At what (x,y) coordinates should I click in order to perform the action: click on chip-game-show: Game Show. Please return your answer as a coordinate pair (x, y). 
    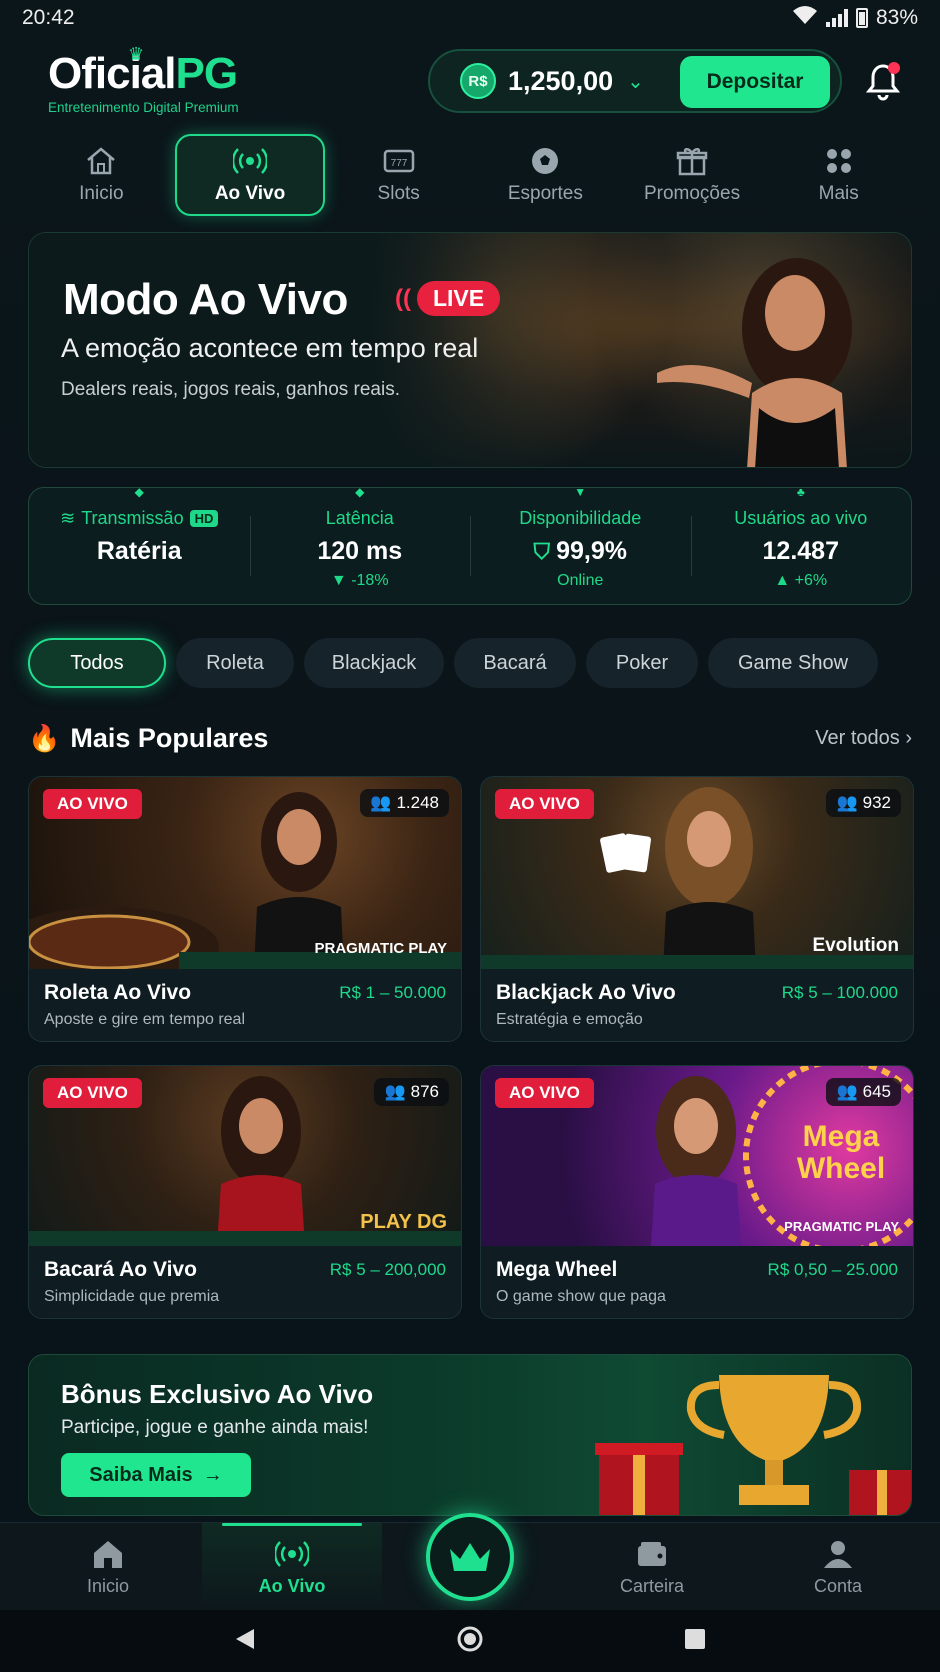
    Looking at the image, I should click on (793, 663).